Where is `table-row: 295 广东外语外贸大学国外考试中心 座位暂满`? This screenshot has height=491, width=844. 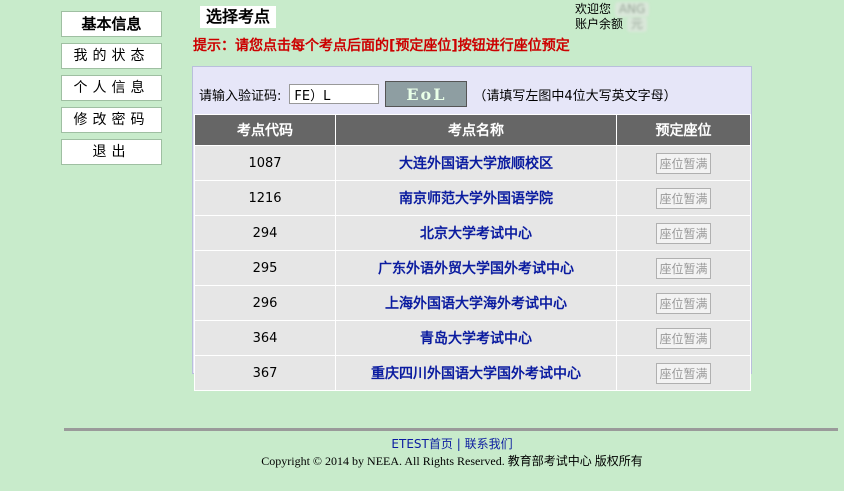 table-row: 295 广东外语外贸大学国外考试中心 座位暂满 is located at coordinates (472, 268).